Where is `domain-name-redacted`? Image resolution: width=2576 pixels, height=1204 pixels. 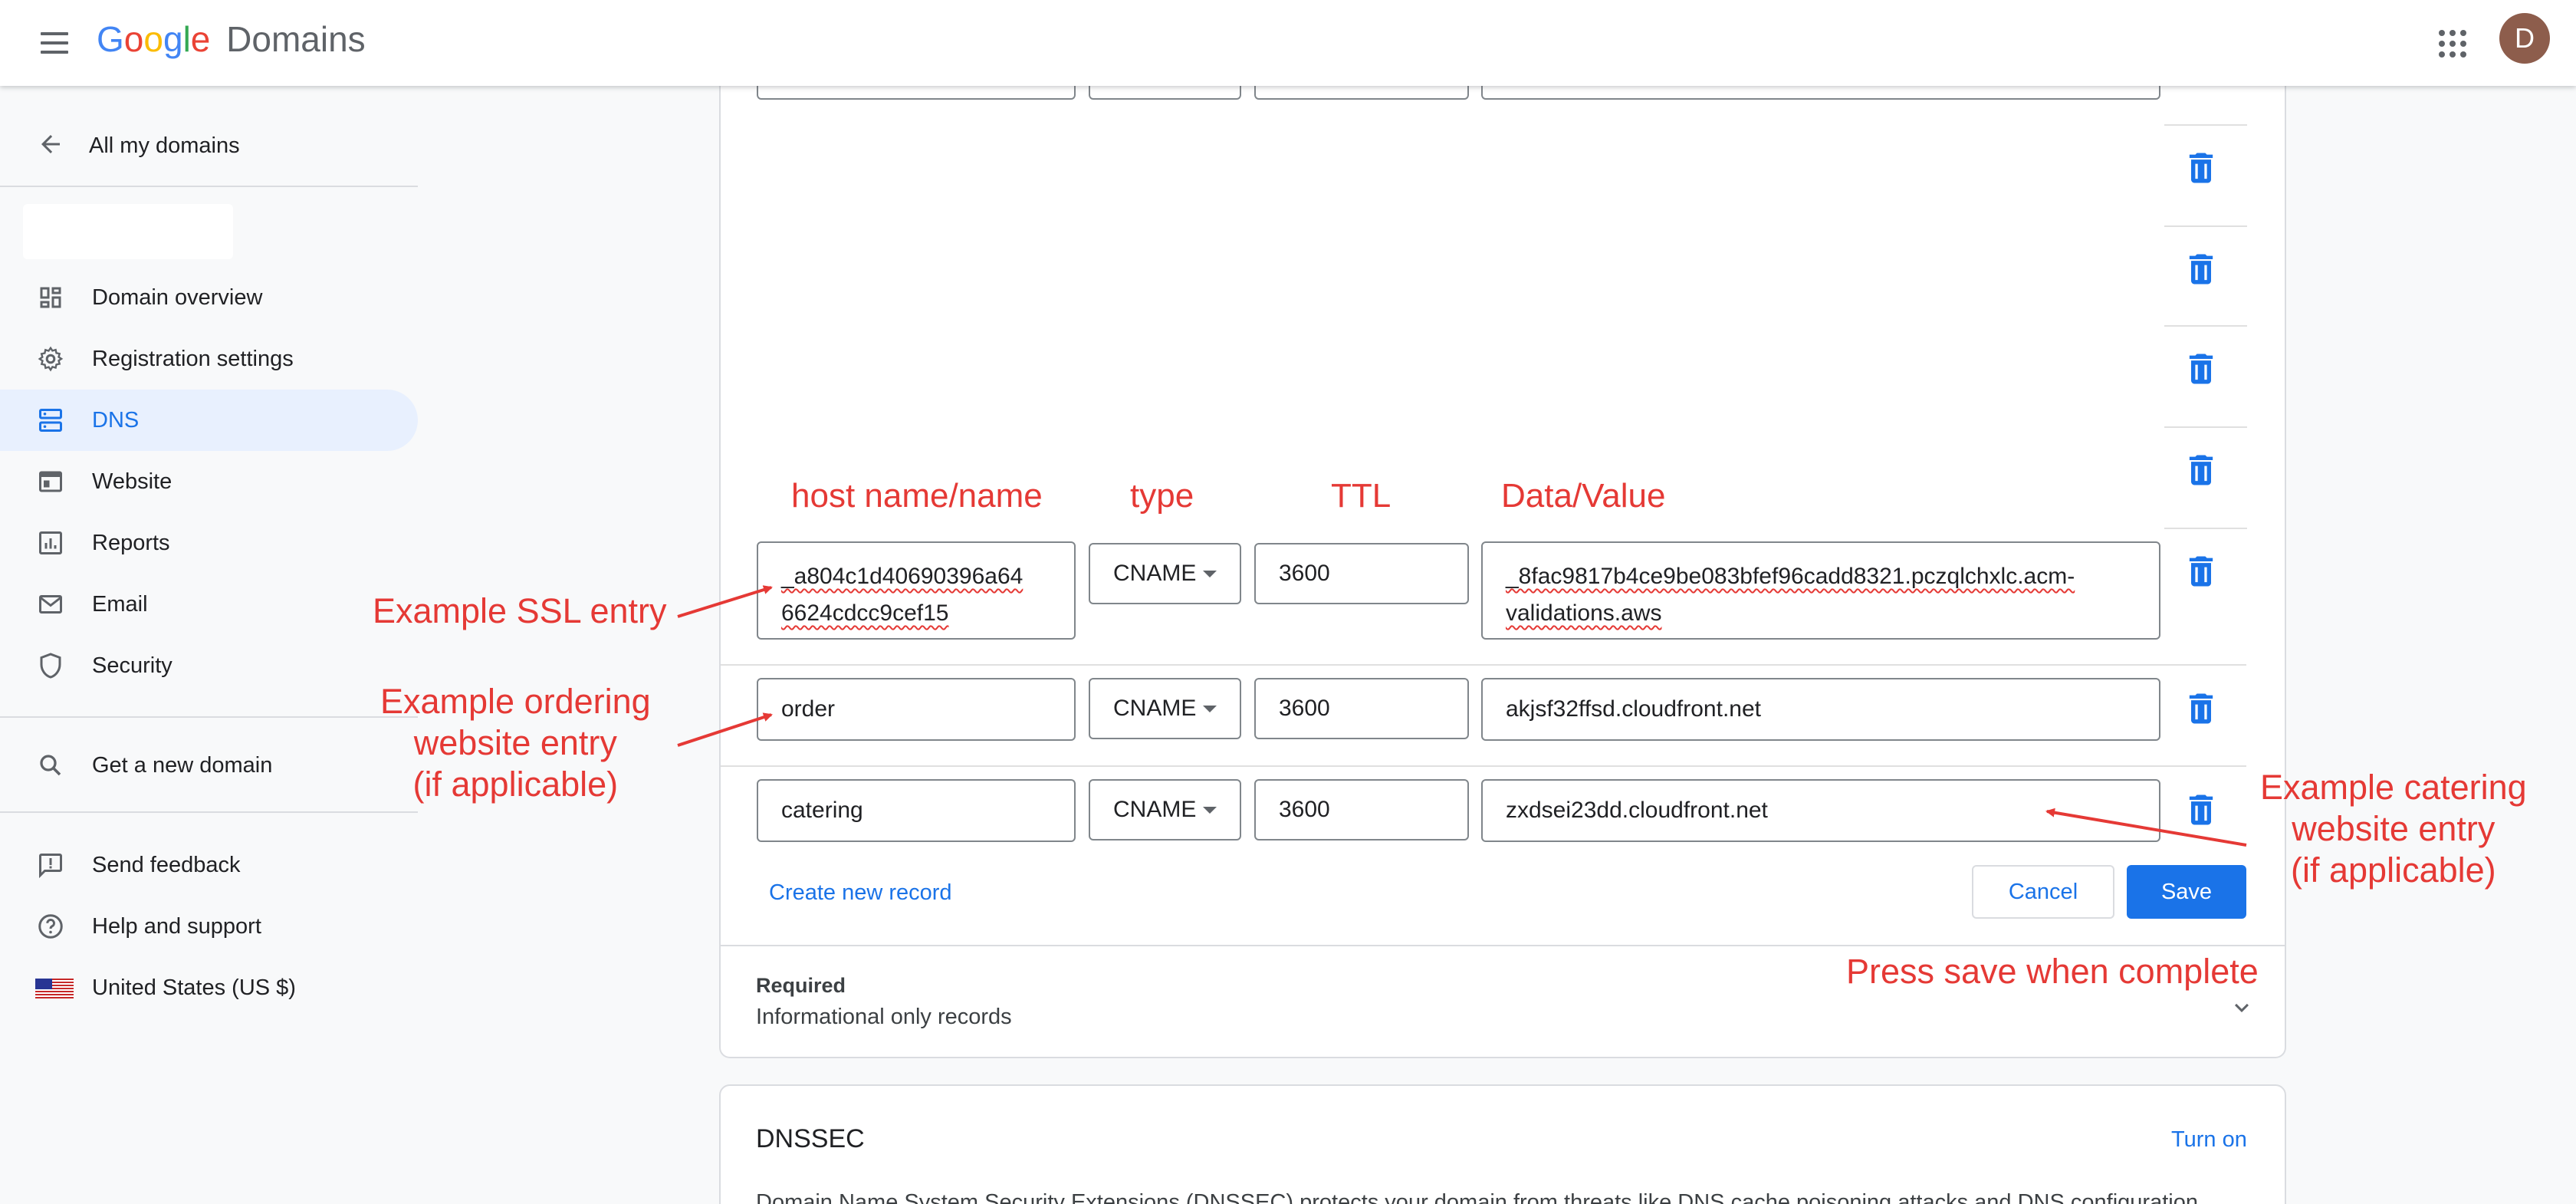 domain-name-redacted is located at coordinates (128, 231).